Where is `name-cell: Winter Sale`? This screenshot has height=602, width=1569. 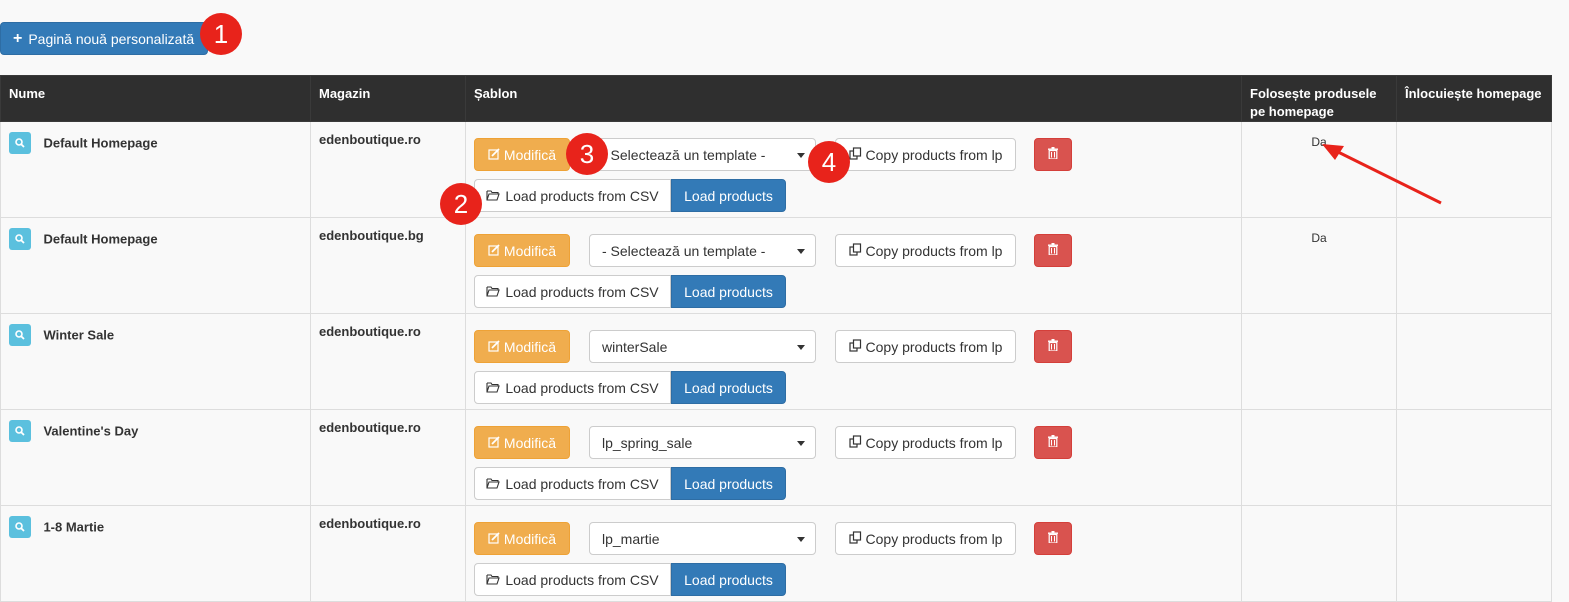
name-cell: Winter Sale is located at coordinates (155, 361).